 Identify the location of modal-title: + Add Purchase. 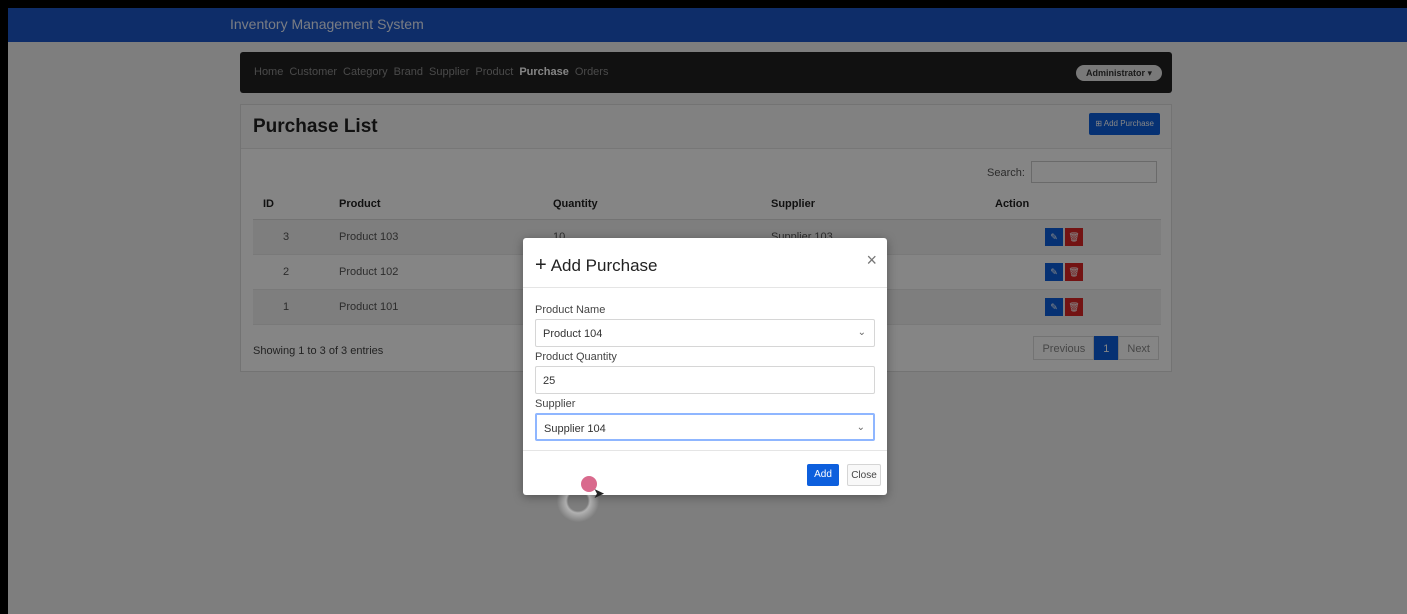
(596, 265).